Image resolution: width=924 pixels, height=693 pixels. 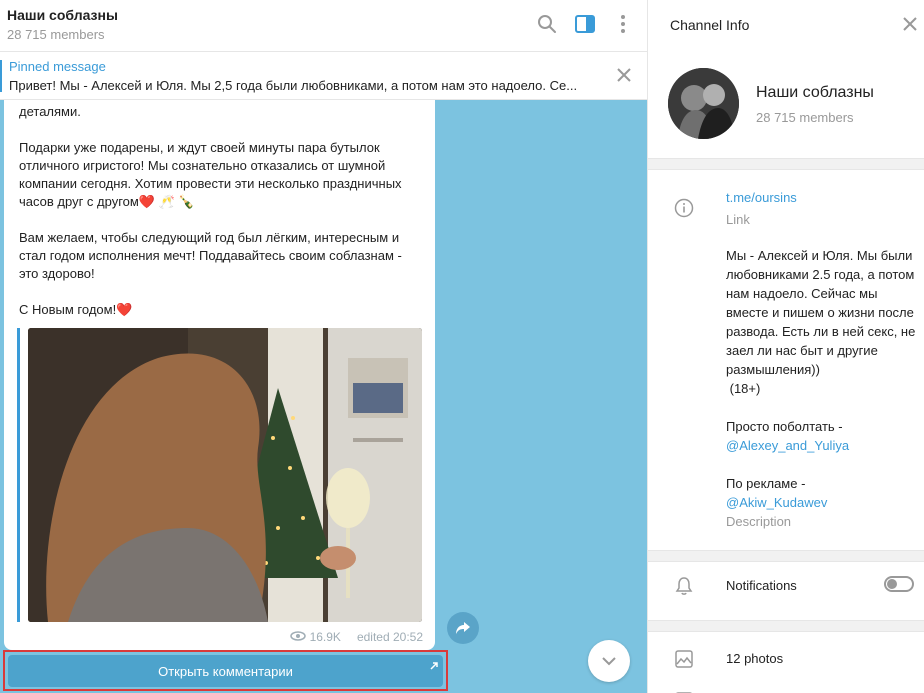 I want to click on edited-time: edited 20:52, so click(x=389, y=637).